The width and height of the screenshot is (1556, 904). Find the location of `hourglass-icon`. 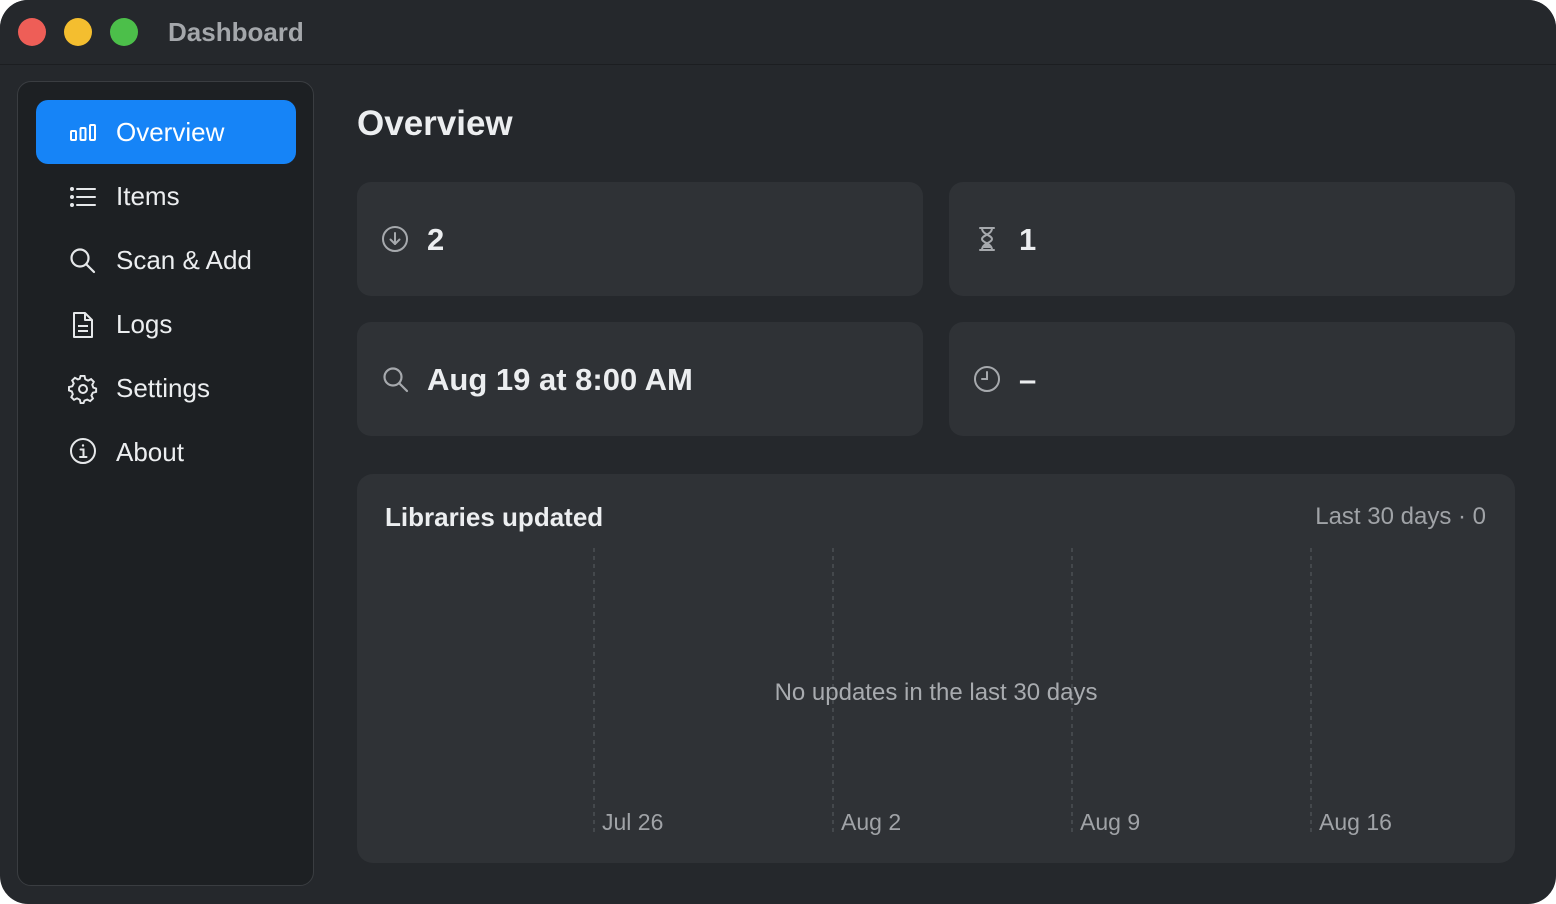

hourglass-icon is located at coordinates (988, 240).